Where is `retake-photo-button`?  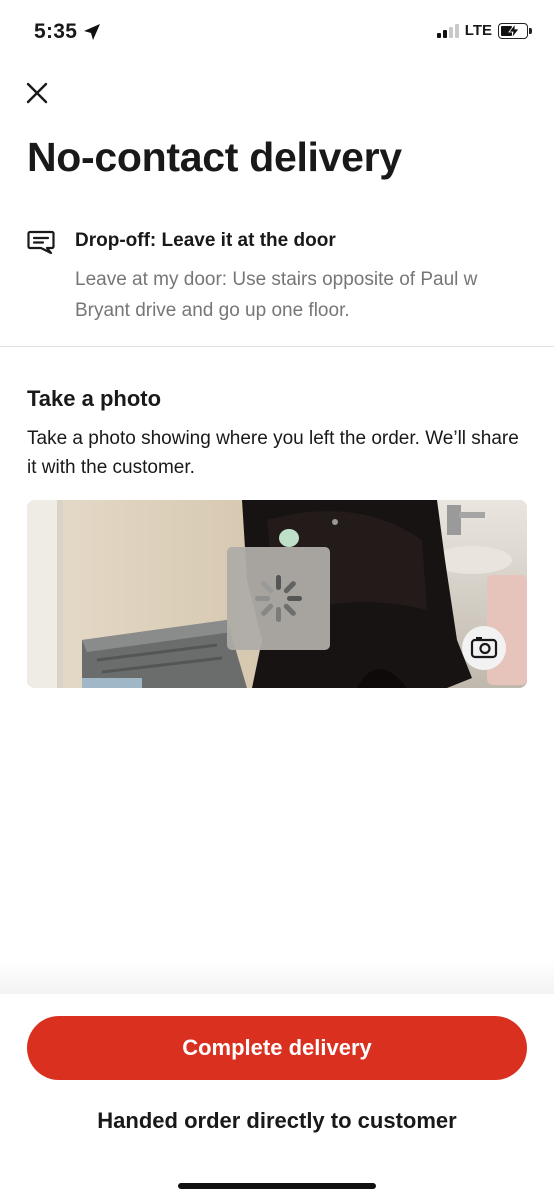
retake-photo-button is located at coordinates (484, 648).